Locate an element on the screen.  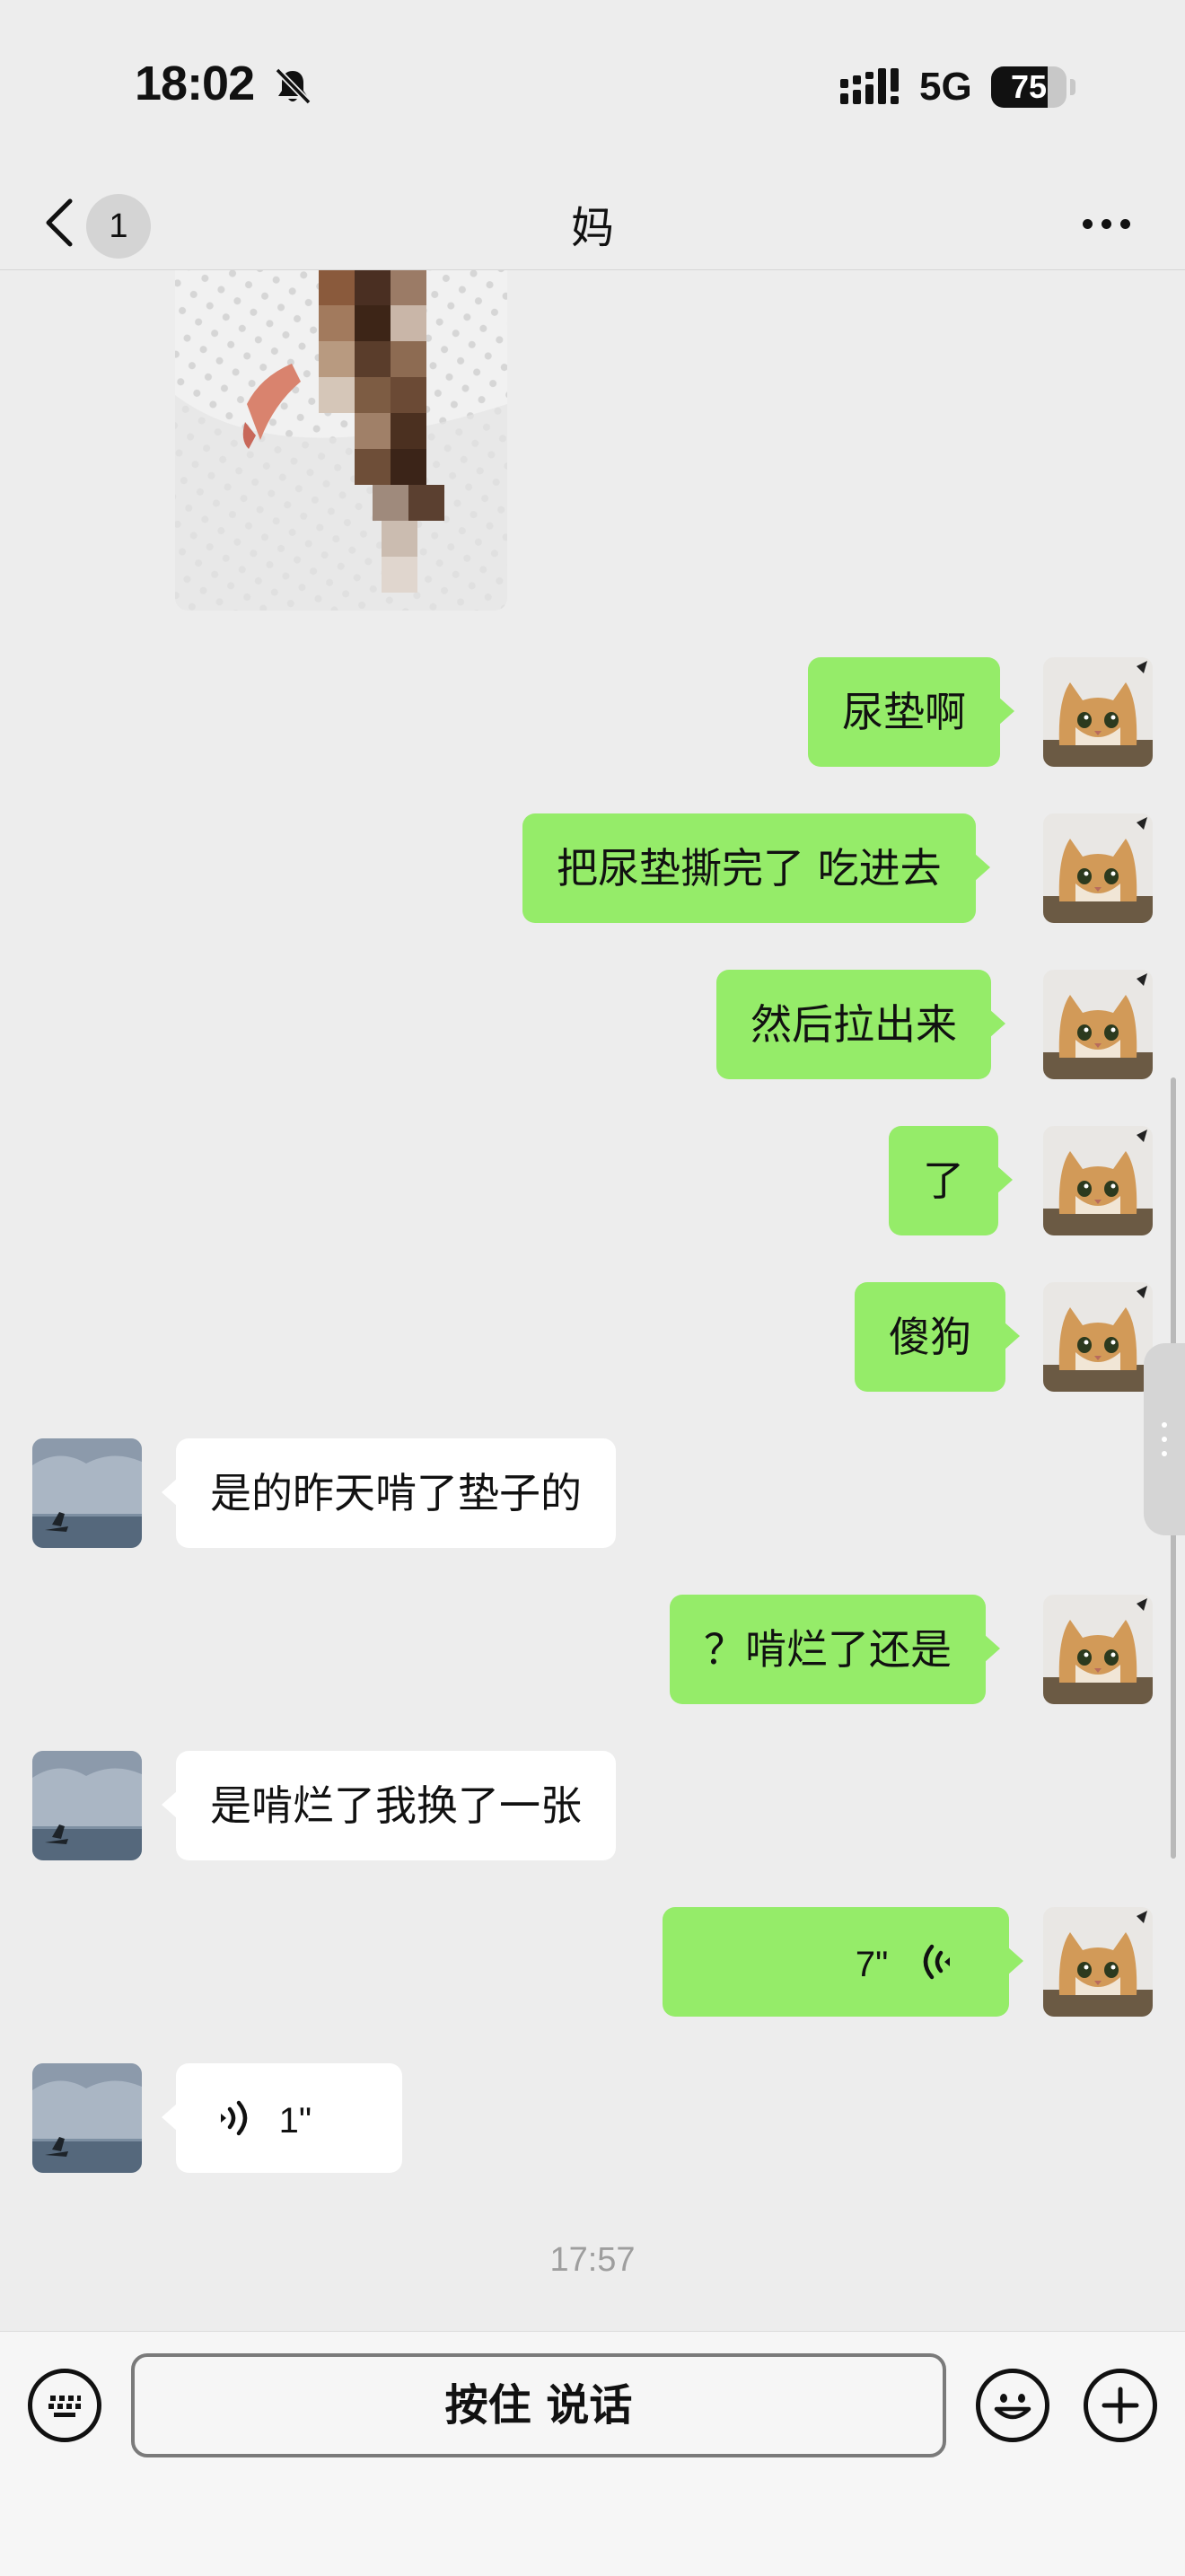
more-button is located at coordinates (1108, 220).